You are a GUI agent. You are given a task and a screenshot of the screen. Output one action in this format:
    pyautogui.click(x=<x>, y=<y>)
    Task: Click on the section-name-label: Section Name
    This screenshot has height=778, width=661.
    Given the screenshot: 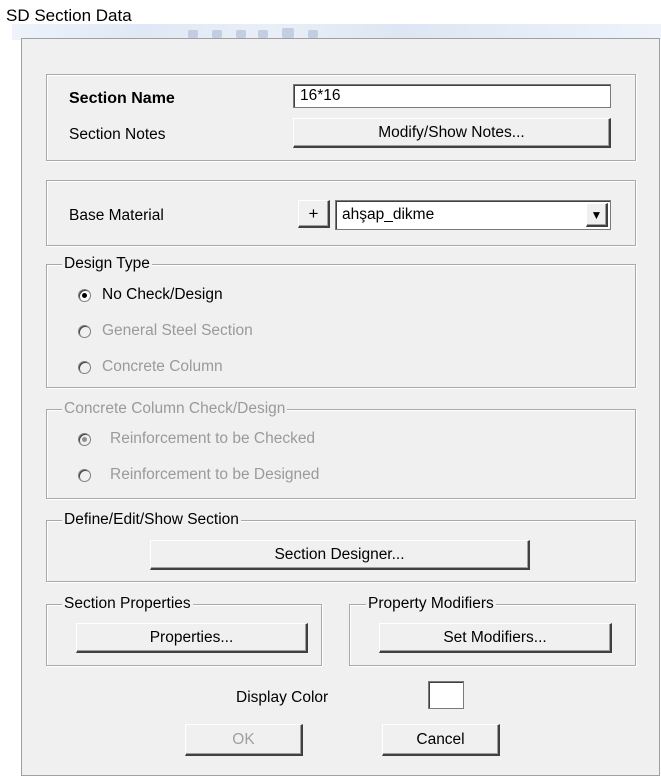 What is the action you would take?
    pyautogui.click(x=122, y=98)
    